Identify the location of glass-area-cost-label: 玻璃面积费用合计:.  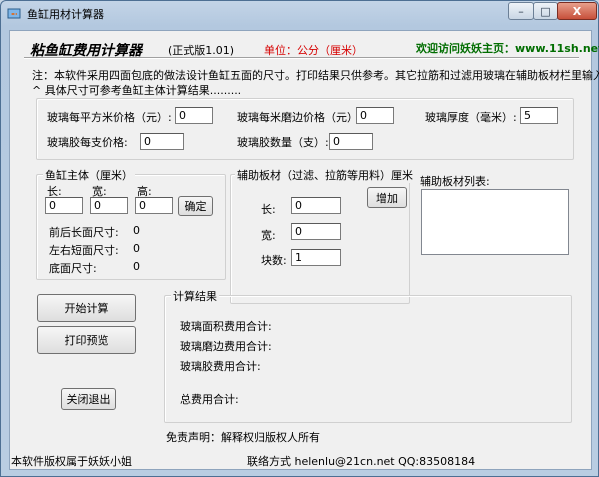
(226, 326).